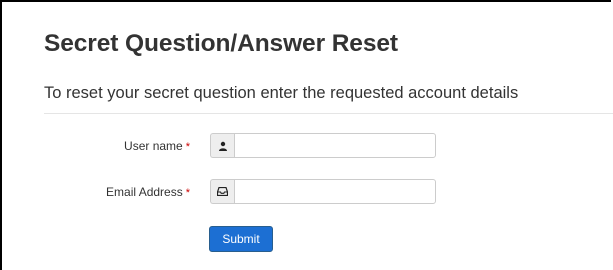  What do you see at coordinates (335, 145) in the screenshot?
I see `username-input` at bounding box center [335, 145].